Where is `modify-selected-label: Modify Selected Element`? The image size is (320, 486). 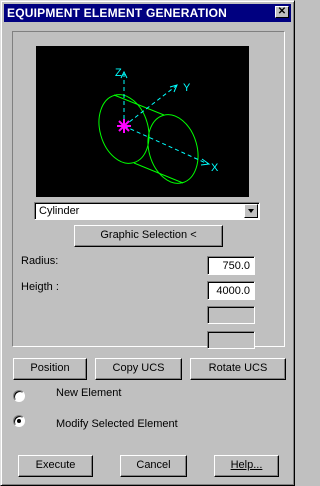
modify-selected-label: Modify Selected Element is located at coordinates (117, 424).